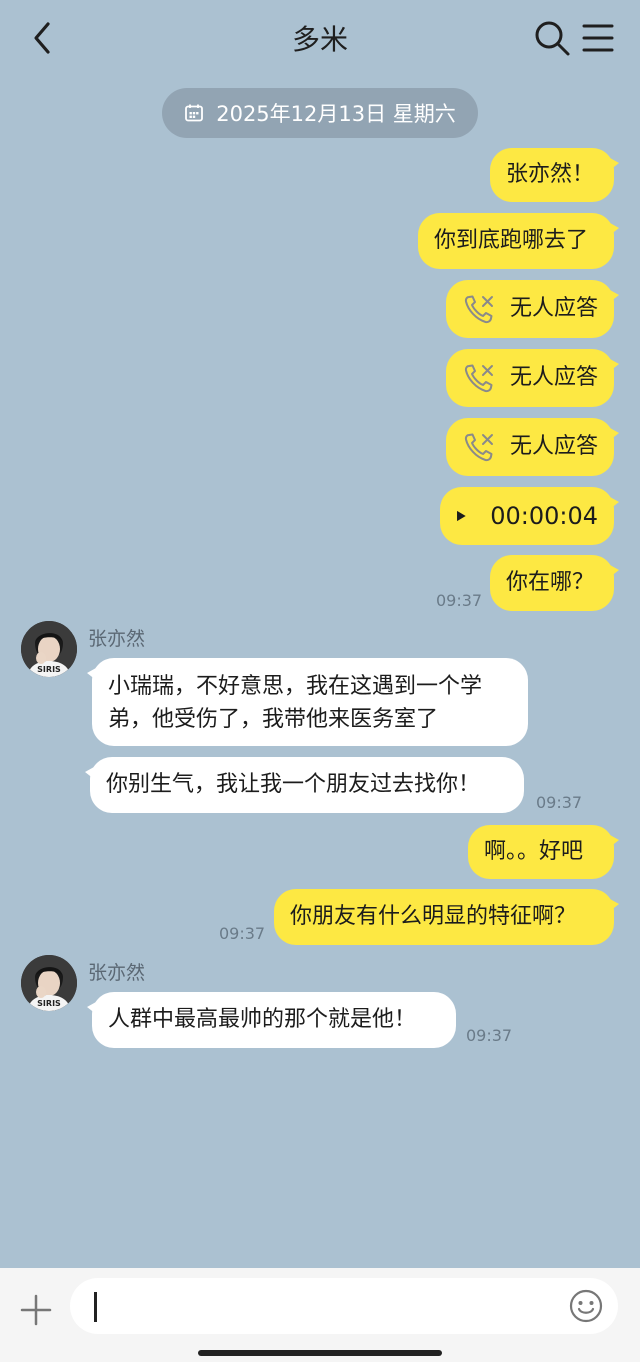 The height and width of the screenshot is (1362, 640). Describe the element at coordinates (336, 114) in the screenshot. I see `date-text: 2025年12月13日 星期六` at that location.